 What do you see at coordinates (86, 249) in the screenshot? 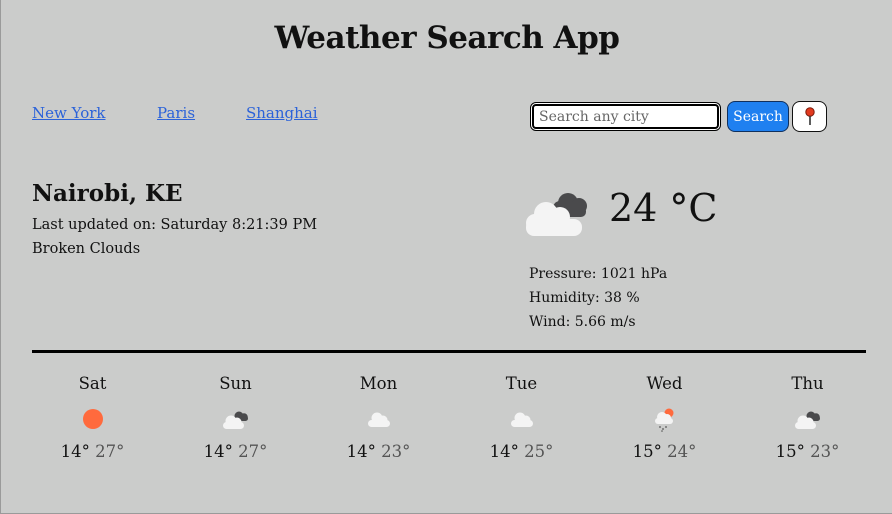
I see `weather-condition-text: Broken Clouds` at bounding box center [86, 249].